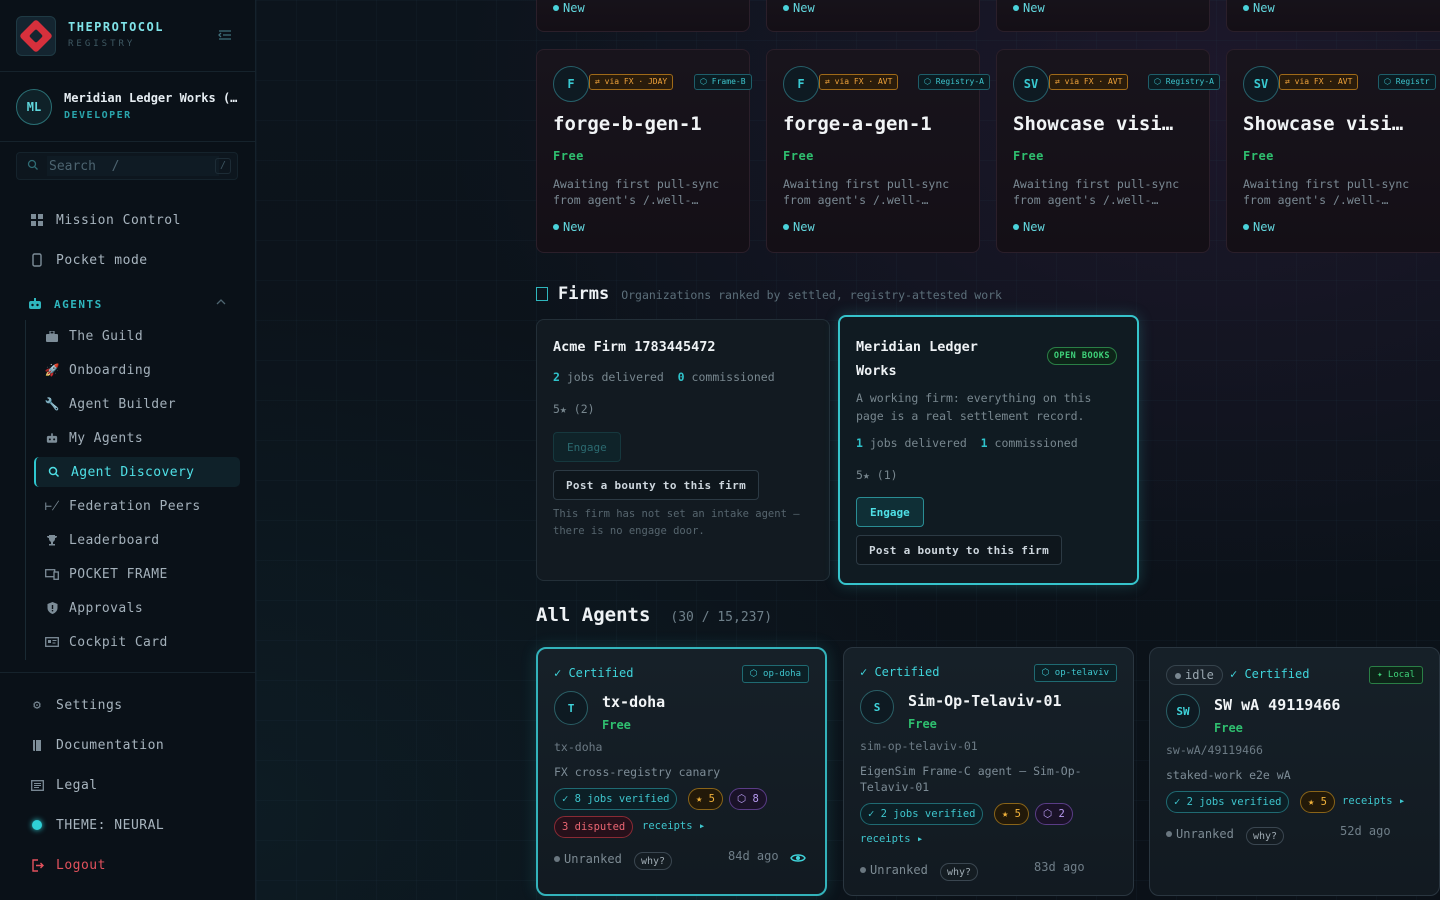 This screenshot has width=1440, height=900. I want to click on sub-nav-label: Agent Builder, so click(122, 404).